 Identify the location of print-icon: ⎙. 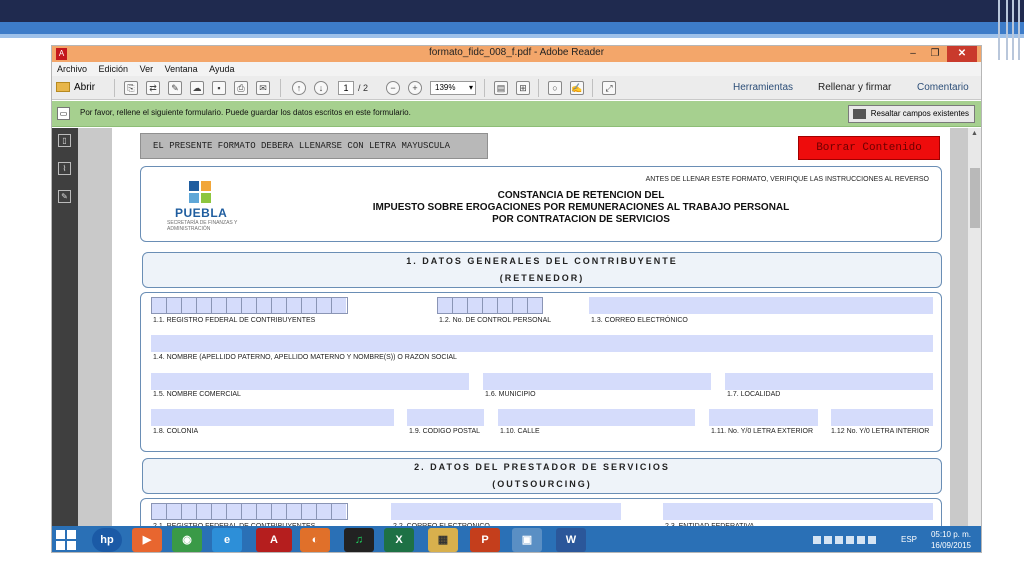
(241, 88).